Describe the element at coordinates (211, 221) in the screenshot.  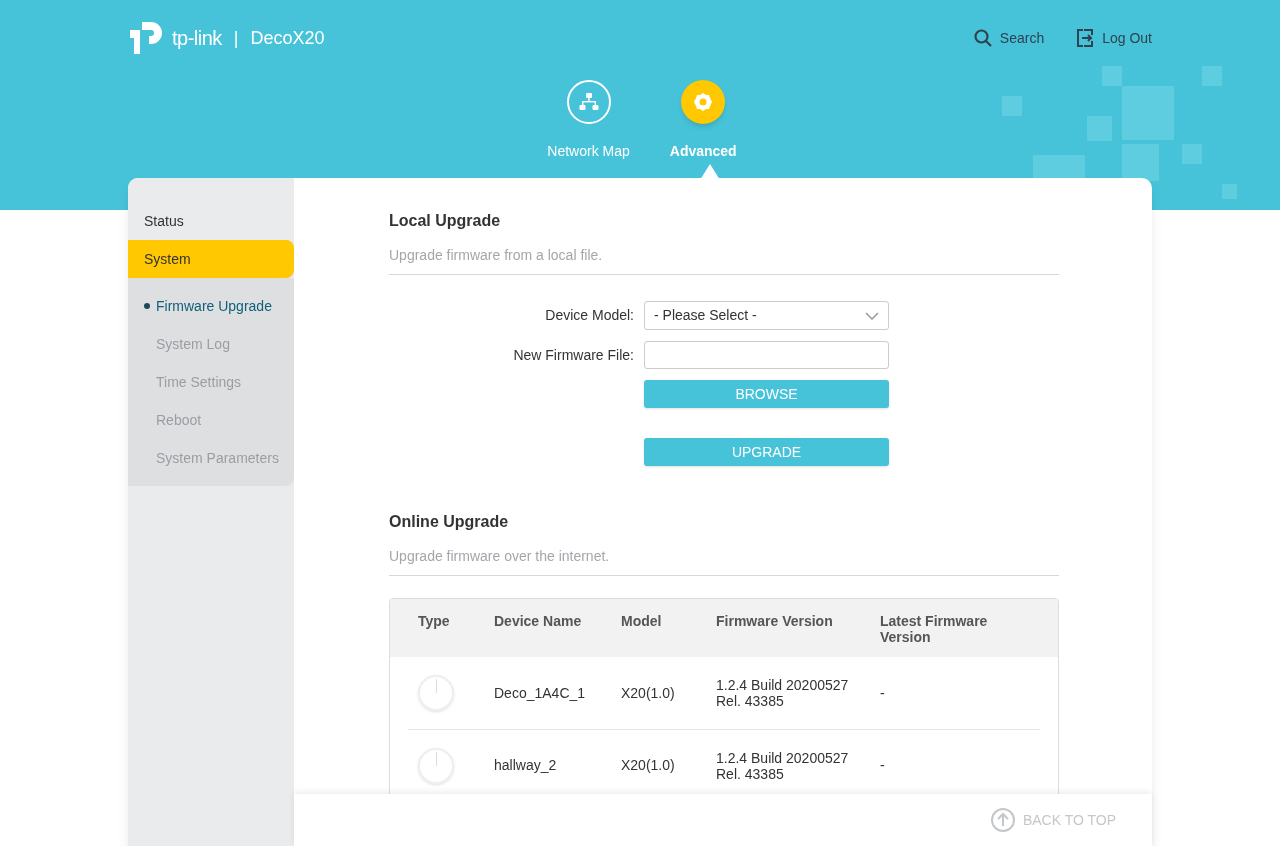
I see `sidebar-item: Status` at that location.